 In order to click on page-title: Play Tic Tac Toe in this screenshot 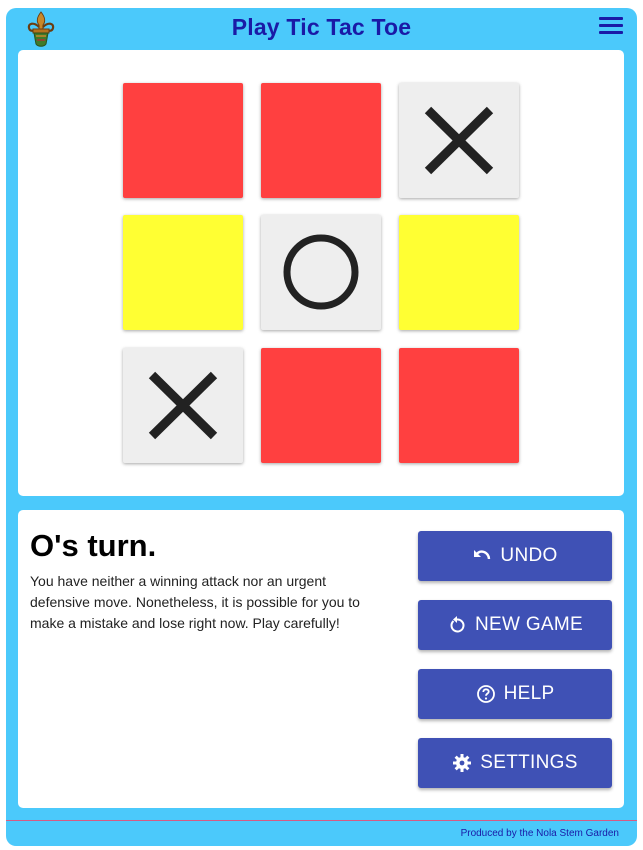, I will do `click(321, 27)`.